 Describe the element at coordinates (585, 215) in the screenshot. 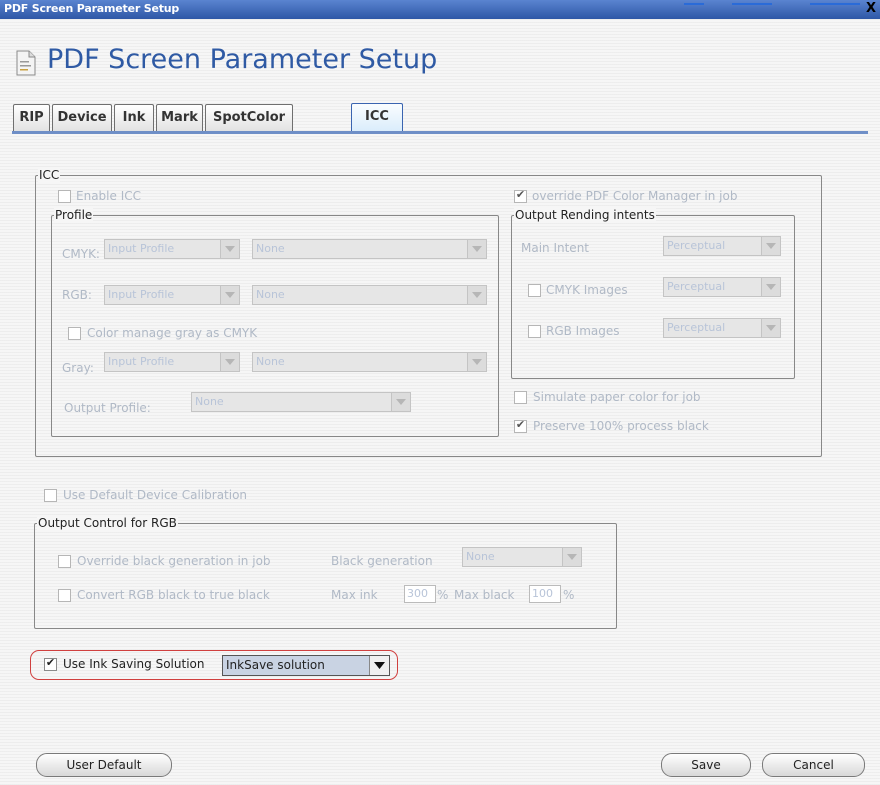

I see `output-intents-legend: Output Rending intents` at that location.